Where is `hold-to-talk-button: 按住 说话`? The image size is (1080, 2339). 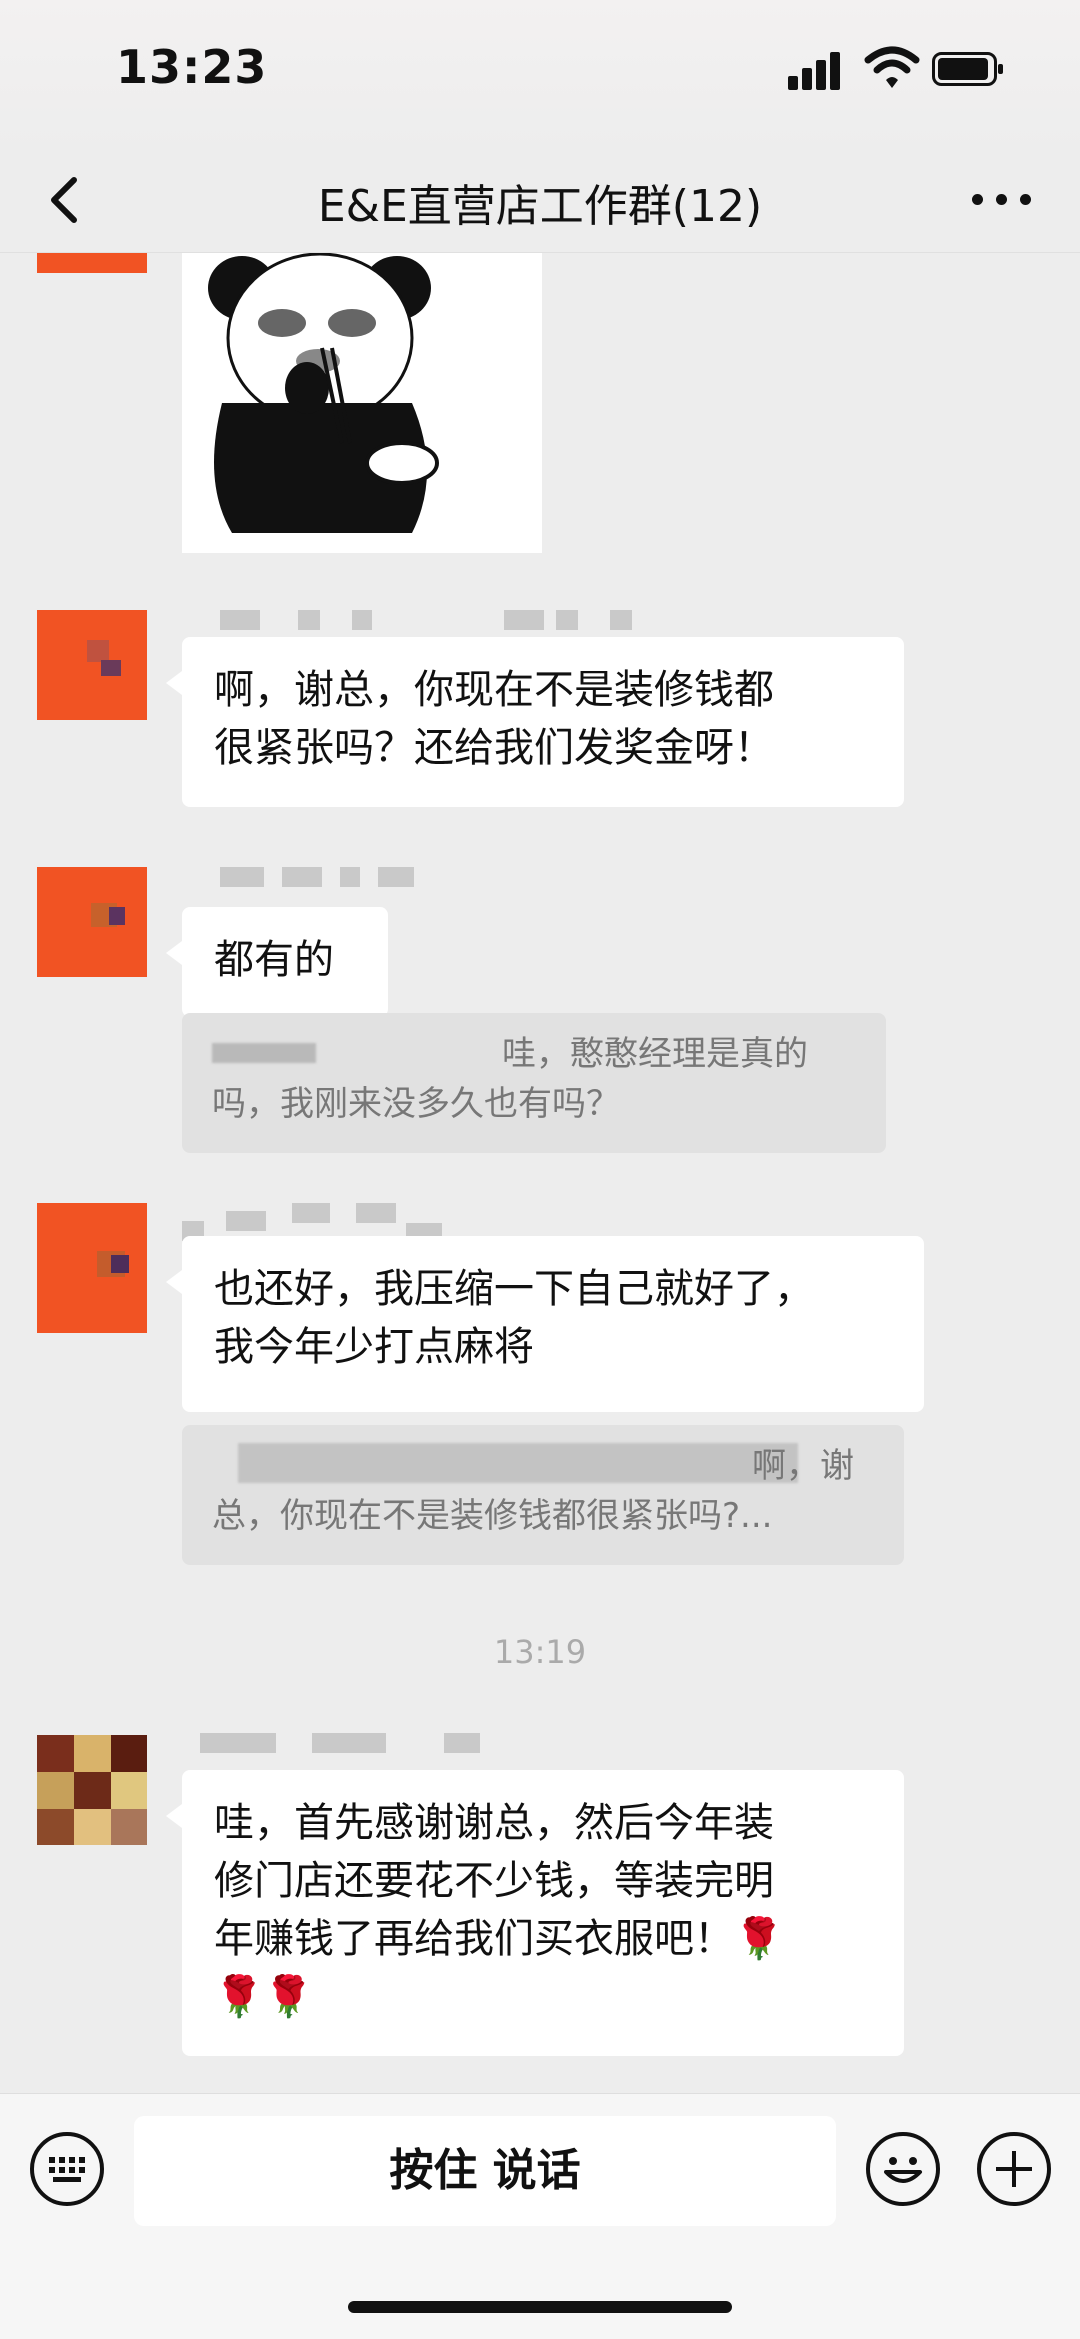 hold-to-talk-button: 按住 说话 is located at coordinates (485, 2171).